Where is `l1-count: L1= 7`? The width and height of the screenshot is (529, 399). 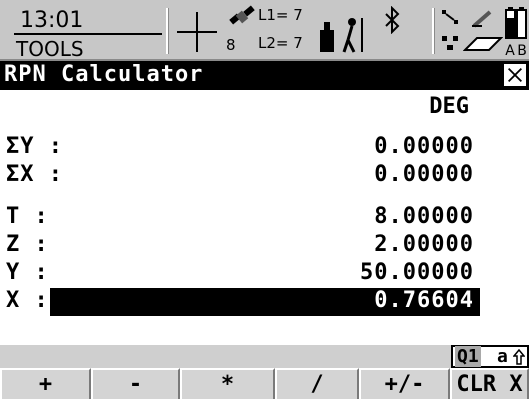
l1-count: L1= 7 is located at coordinates (280, 15).